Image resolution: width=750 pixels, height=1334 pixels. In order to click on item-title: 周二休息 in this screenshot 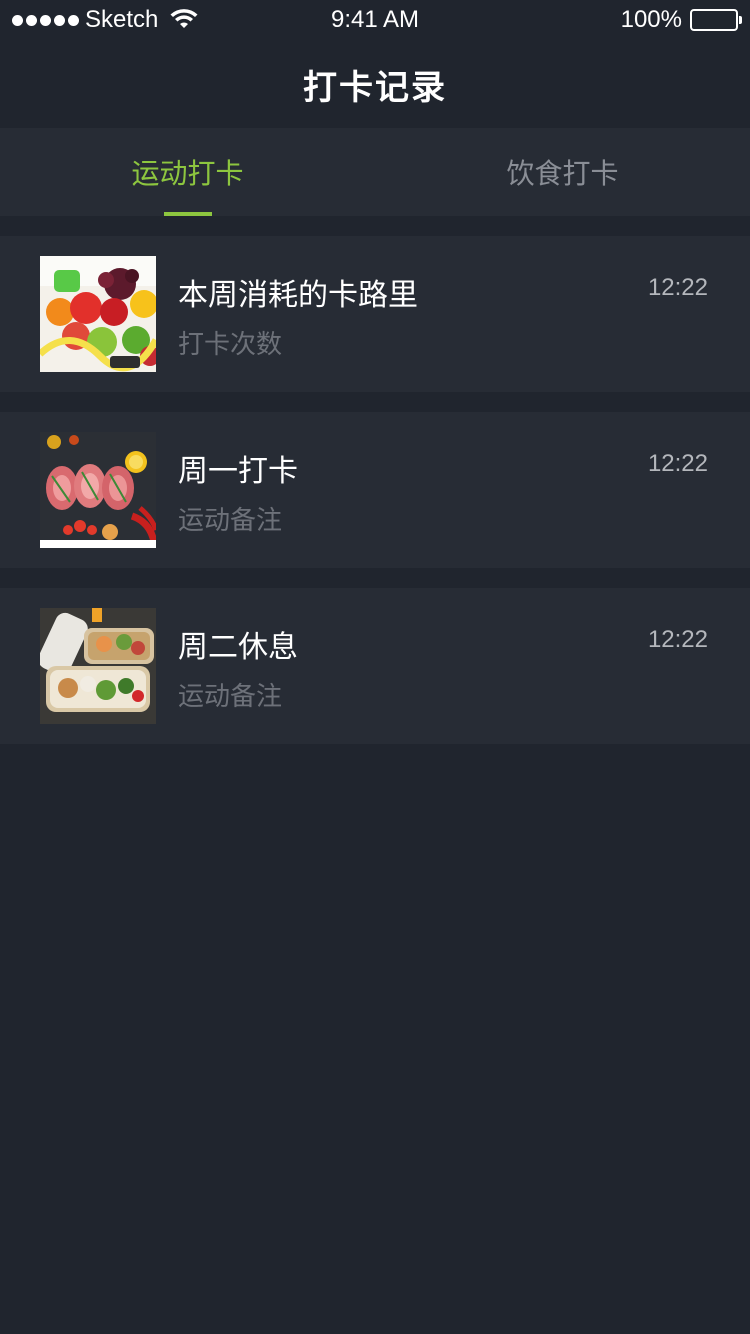, I will do `click(238, 647)`.